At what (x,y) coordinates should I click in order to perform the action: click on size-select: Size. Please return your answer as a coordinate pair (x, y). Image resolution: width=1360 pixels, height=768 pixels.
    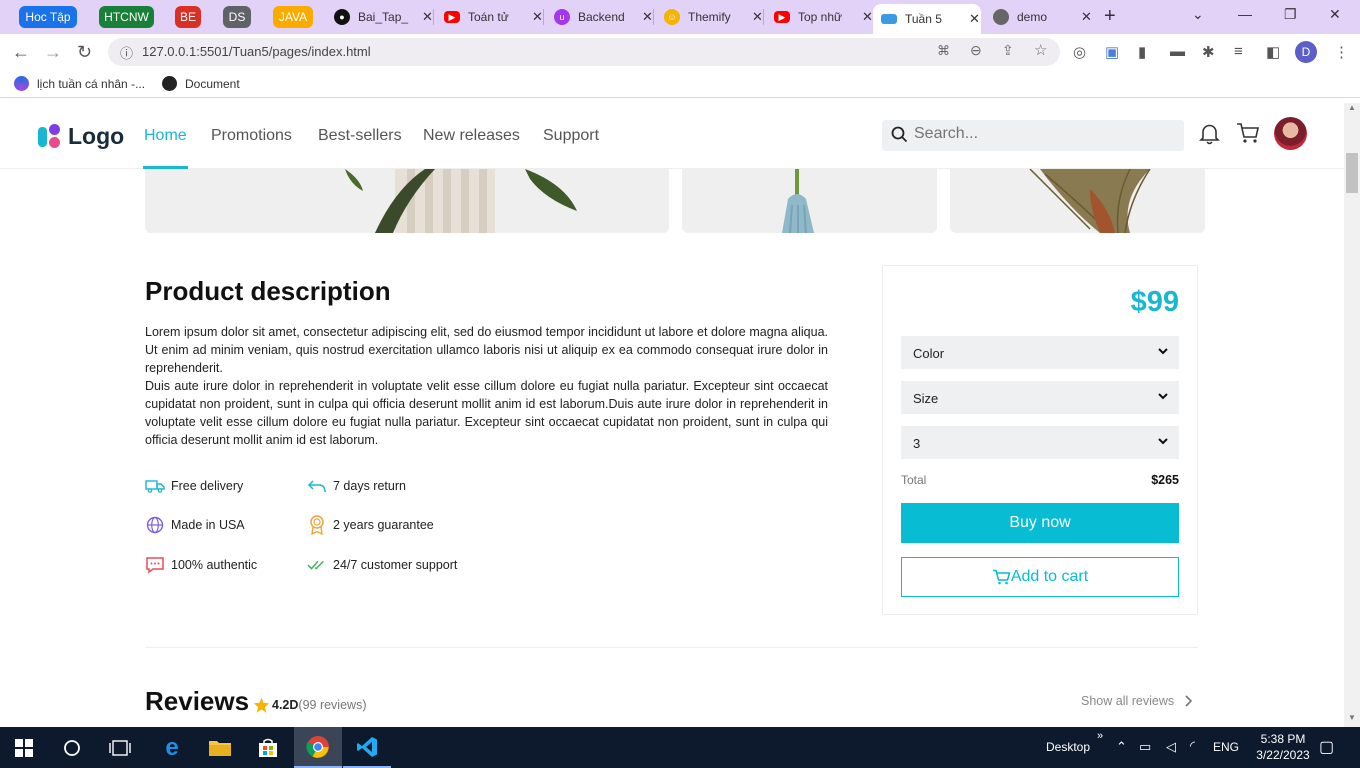
    Looking at the image, I should click on (1040, 397).